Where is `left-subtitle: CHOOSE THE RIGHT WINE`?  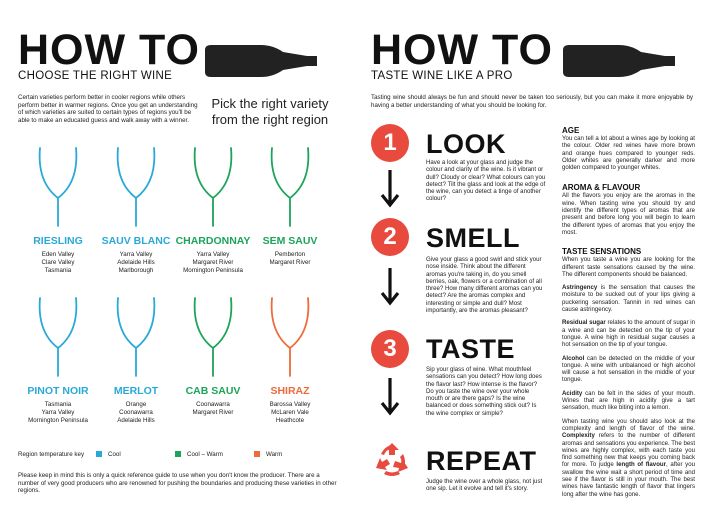 left-subtitle: CHOOSE THE RIGHT WINE is located at coordinates (95, 76).